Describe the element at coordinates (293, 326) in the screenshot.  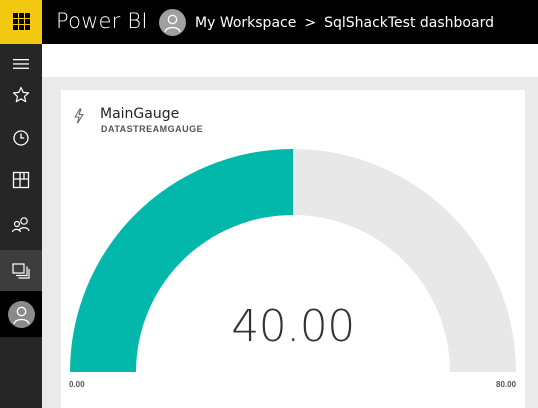
I see `gauge-value: 40.00` at that location.